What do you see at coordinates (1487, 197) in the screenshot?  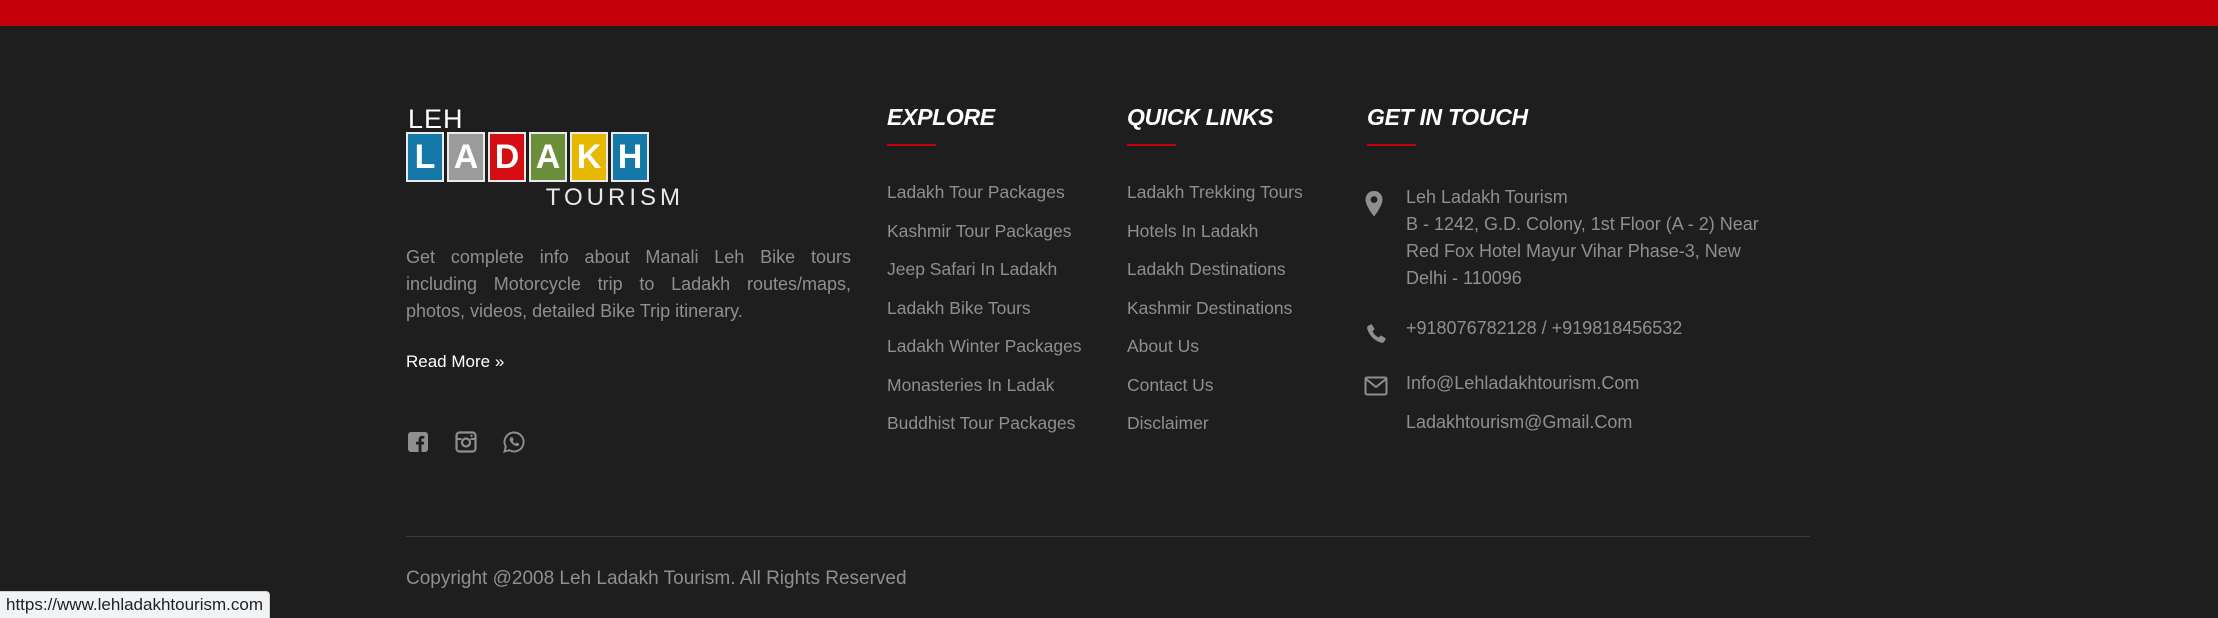 I see `address-line: Leh Ladakh Tourism` at bounding box center [1487, 197].